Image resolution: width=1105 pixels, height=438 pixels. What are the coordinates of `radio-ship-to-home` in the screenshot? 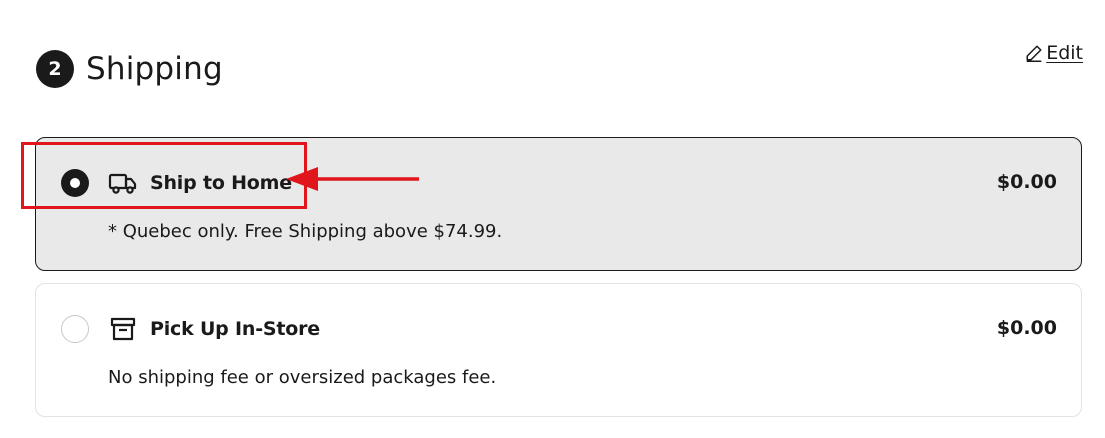 It's located at (75, 183).